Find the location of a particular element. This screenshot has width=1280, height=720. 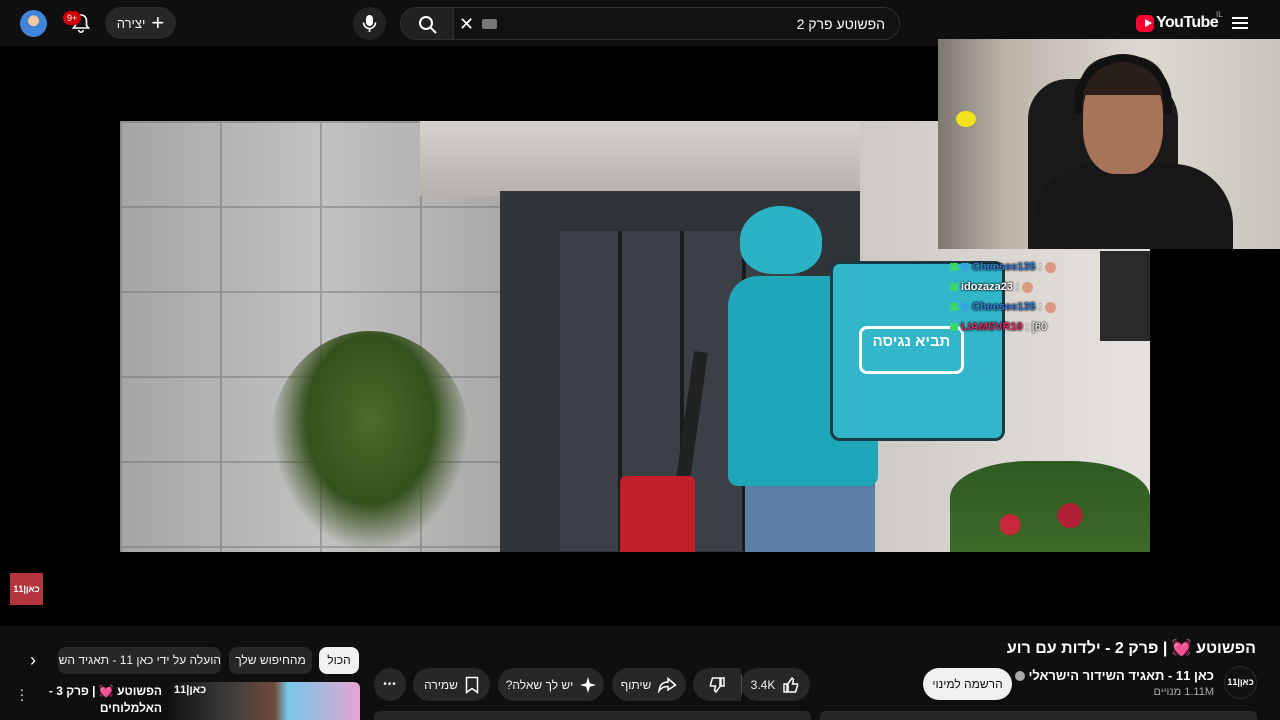

rider-legs is located at coordinates (810, 514).